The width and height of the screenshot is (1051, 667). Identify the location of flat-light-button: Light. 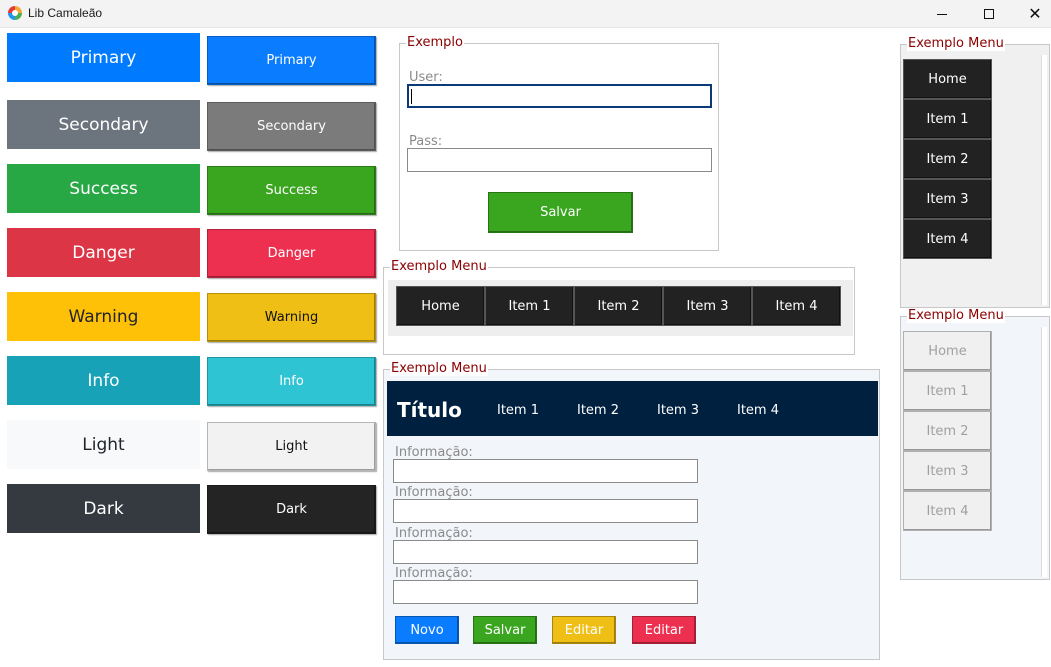
(103, 444).